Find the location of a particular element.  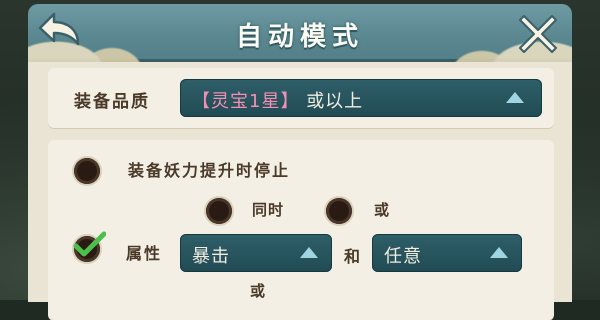

quality-dropdown-value: 【灵宝1星】 或以上 is located at coordinates (277, 100).